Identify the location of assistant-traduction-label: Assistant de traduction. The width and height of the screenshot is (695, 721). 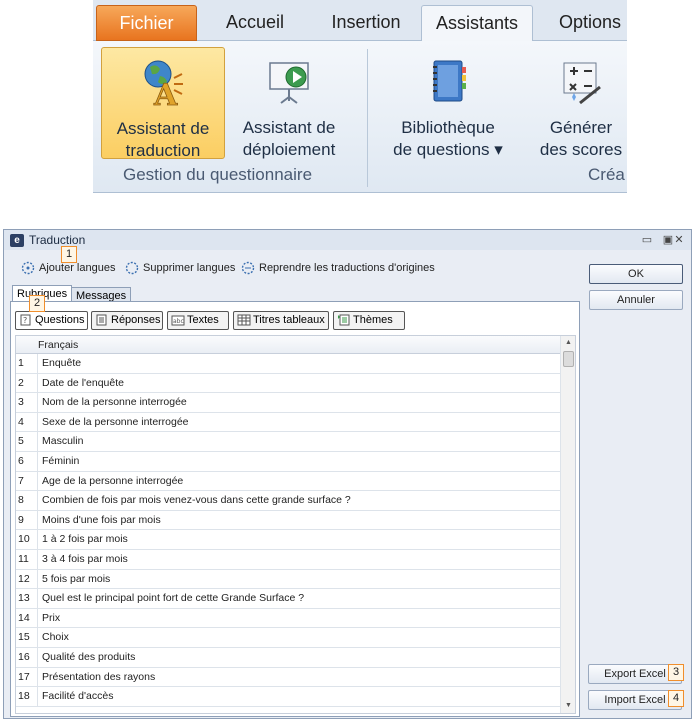
(163, 140).